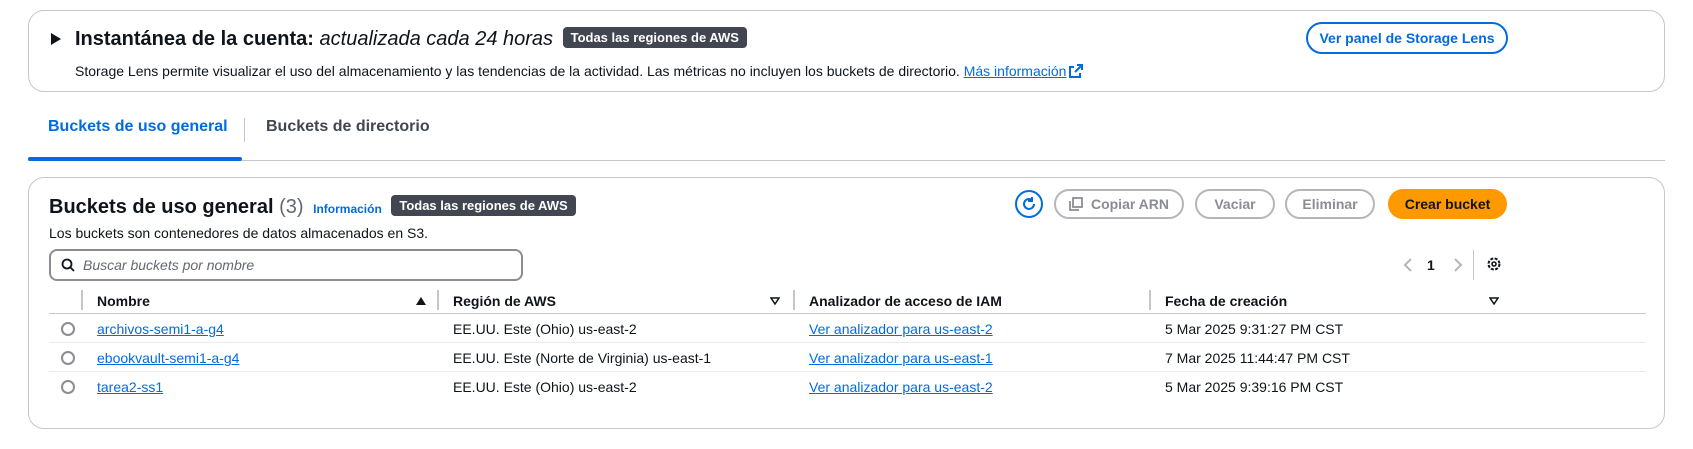 Image resolution: width=1693 pixels, height=449 pixels. What do you see at coordinates (483, 205) in the screenshot?
I see `regions-badge-panel: Todas las regiones de AWS` at bounding box center [483, 205].